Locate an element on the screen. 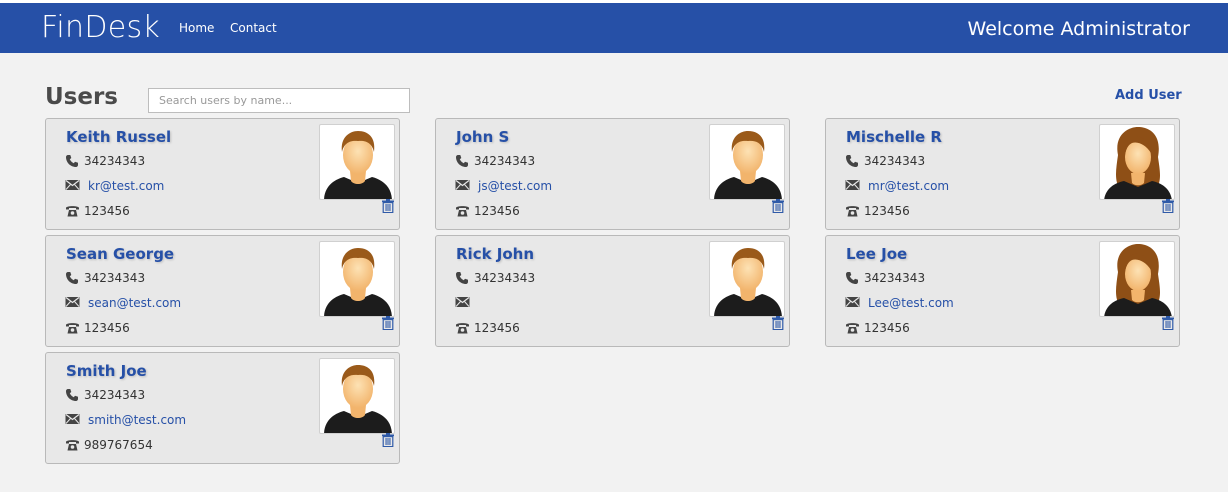 The height and width of the screenshot is (492, 1228). email-link: smith@test.com is located at coordinates (137, 420).